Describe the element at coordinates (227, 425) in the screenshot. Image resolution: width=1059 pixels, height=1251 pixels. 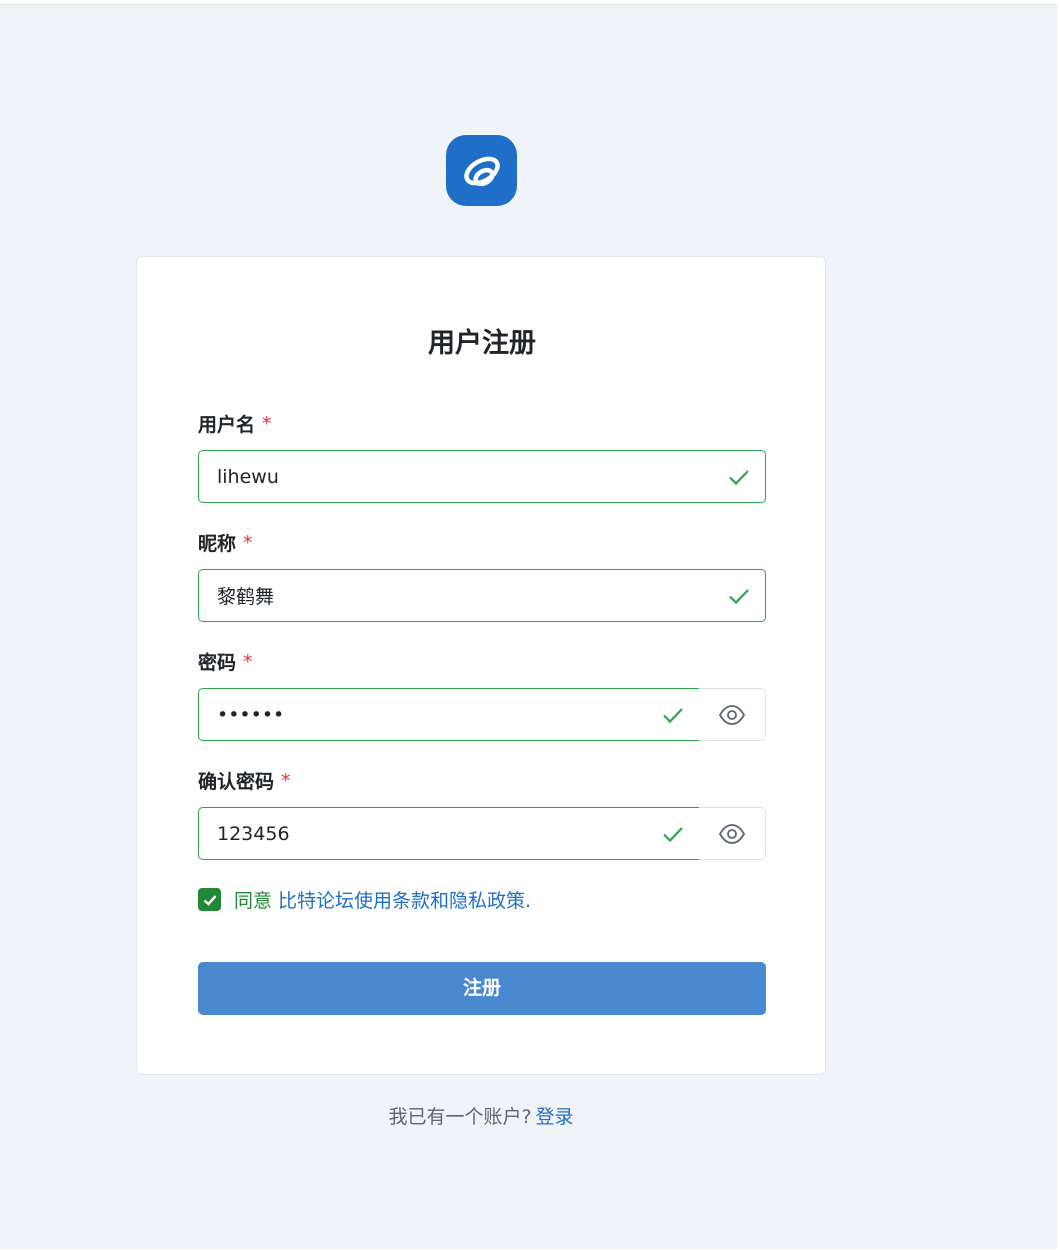
I see `username-label-text: 用户名` at that location.